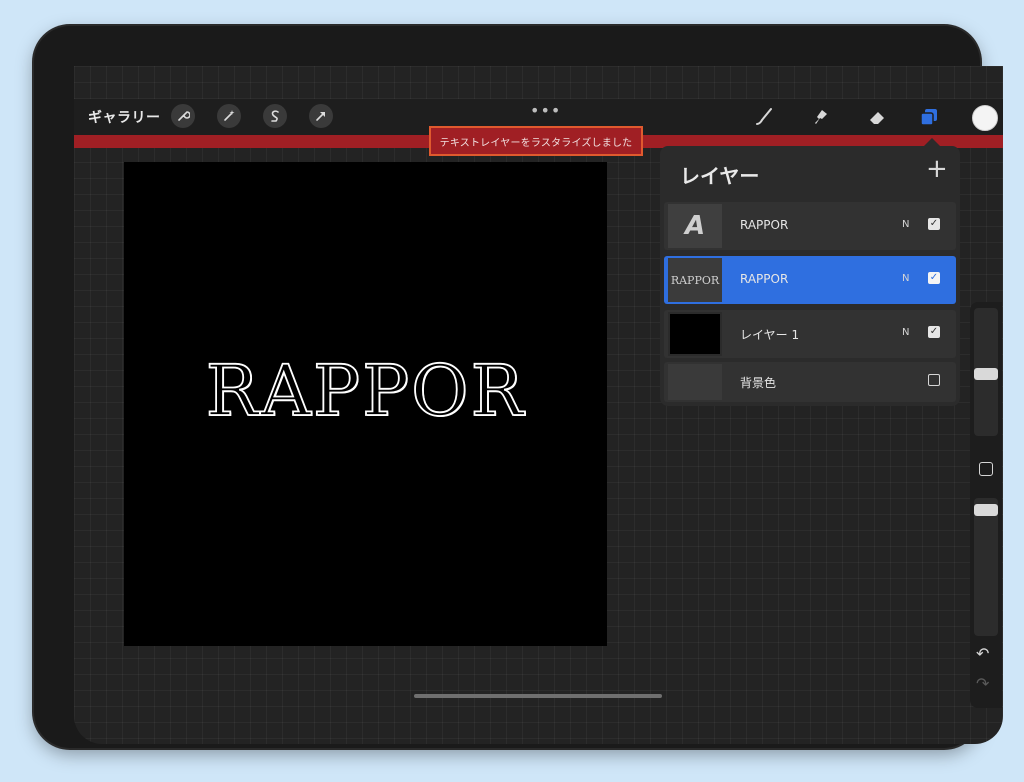 The image size is (1024, 782). Describe the element at coordinates (124, 117) in the screenshot. I see `gallery-button: ギャラリー` at that location.